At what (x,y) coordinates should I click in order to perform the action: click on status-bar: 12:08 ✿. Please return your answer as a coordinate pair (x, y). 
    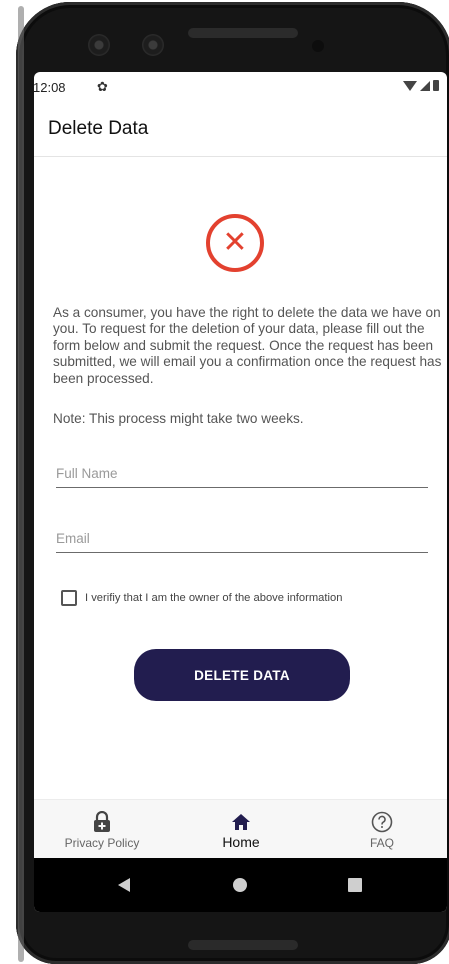
    Looking at the image, I should click on (240, 88).